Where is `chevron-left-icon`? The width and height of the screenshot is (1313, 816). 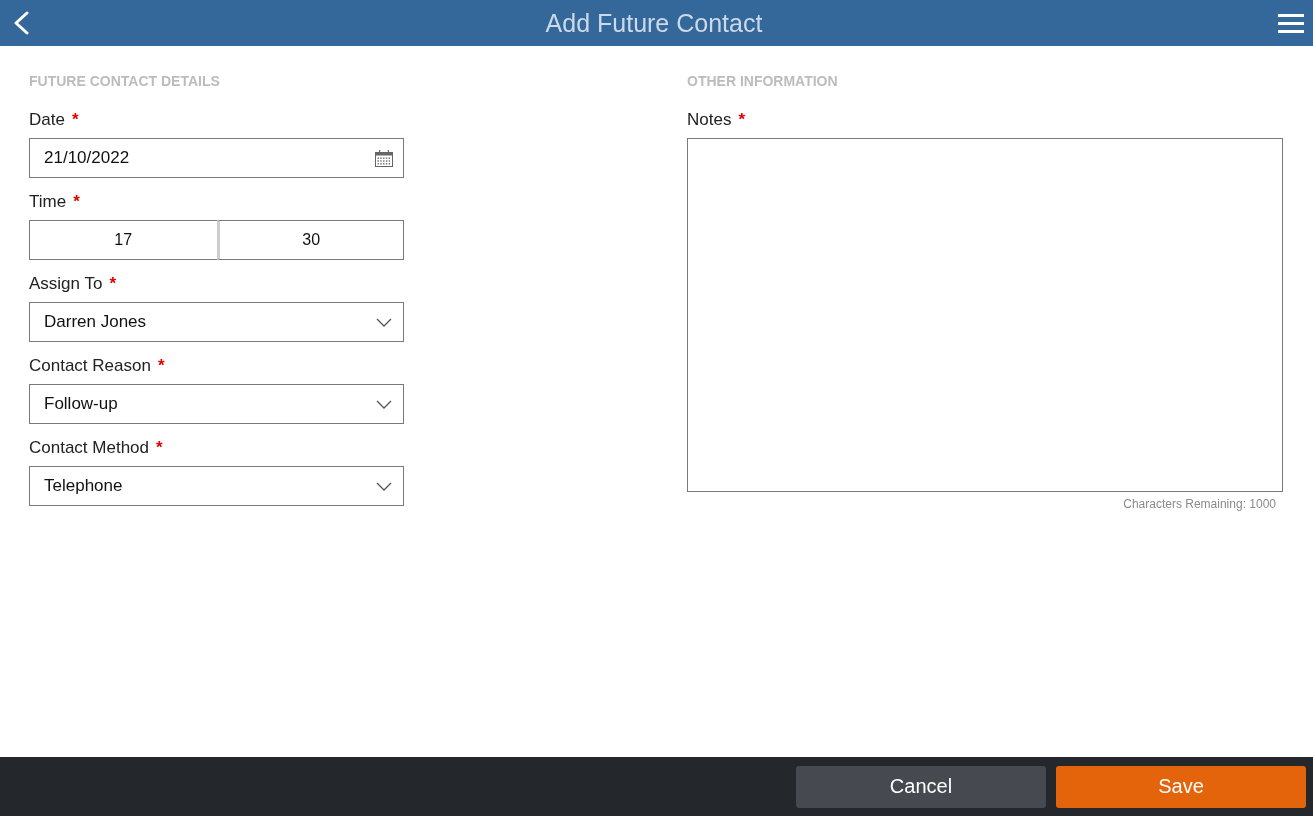 chevron-left-icon is located at coordinates (21, 23).